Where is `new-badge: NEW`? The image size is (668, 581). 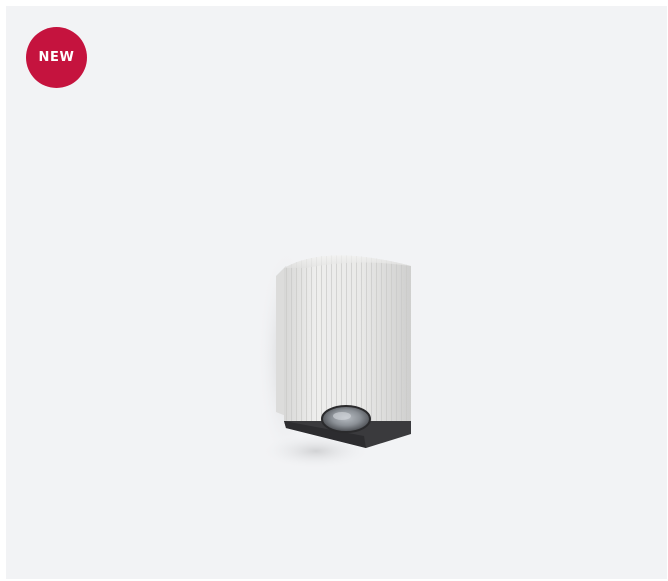 new-badge: NEW is located at coordinates (56, 57).